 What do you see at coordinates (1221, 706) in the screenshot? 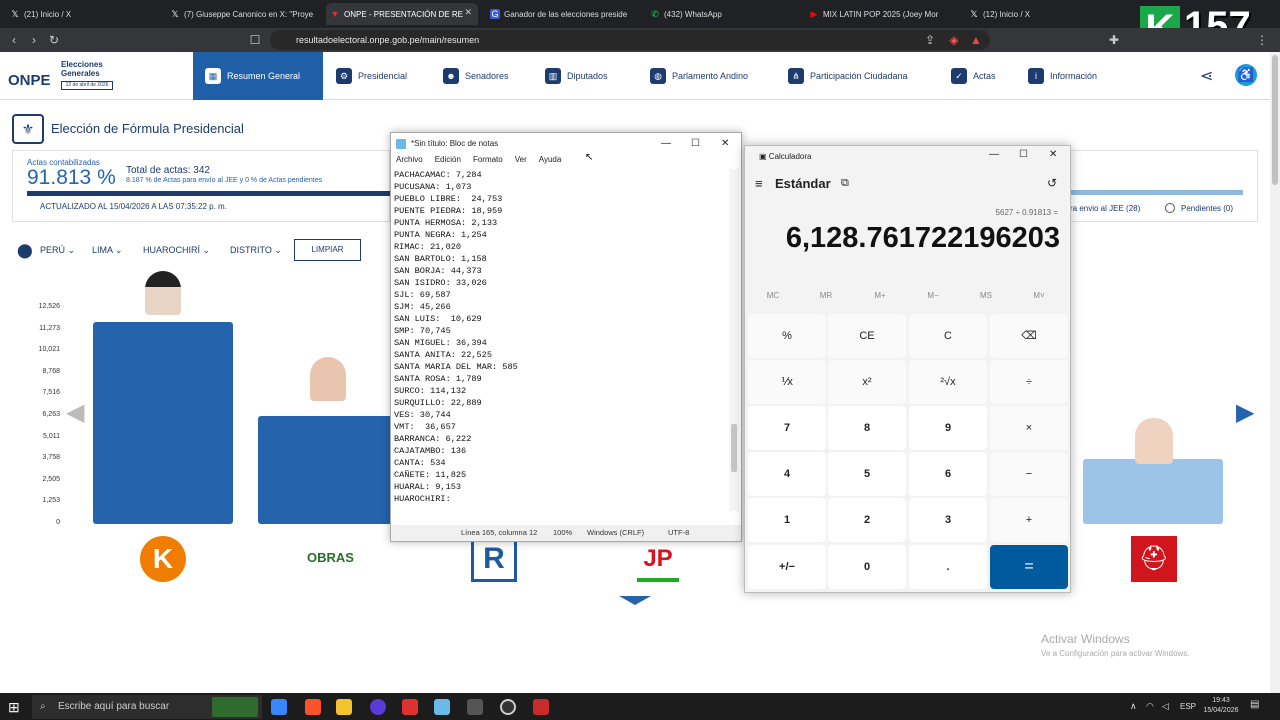
I see `clock: 19:43 15/04/2026` at bounding box center [1221, 706].